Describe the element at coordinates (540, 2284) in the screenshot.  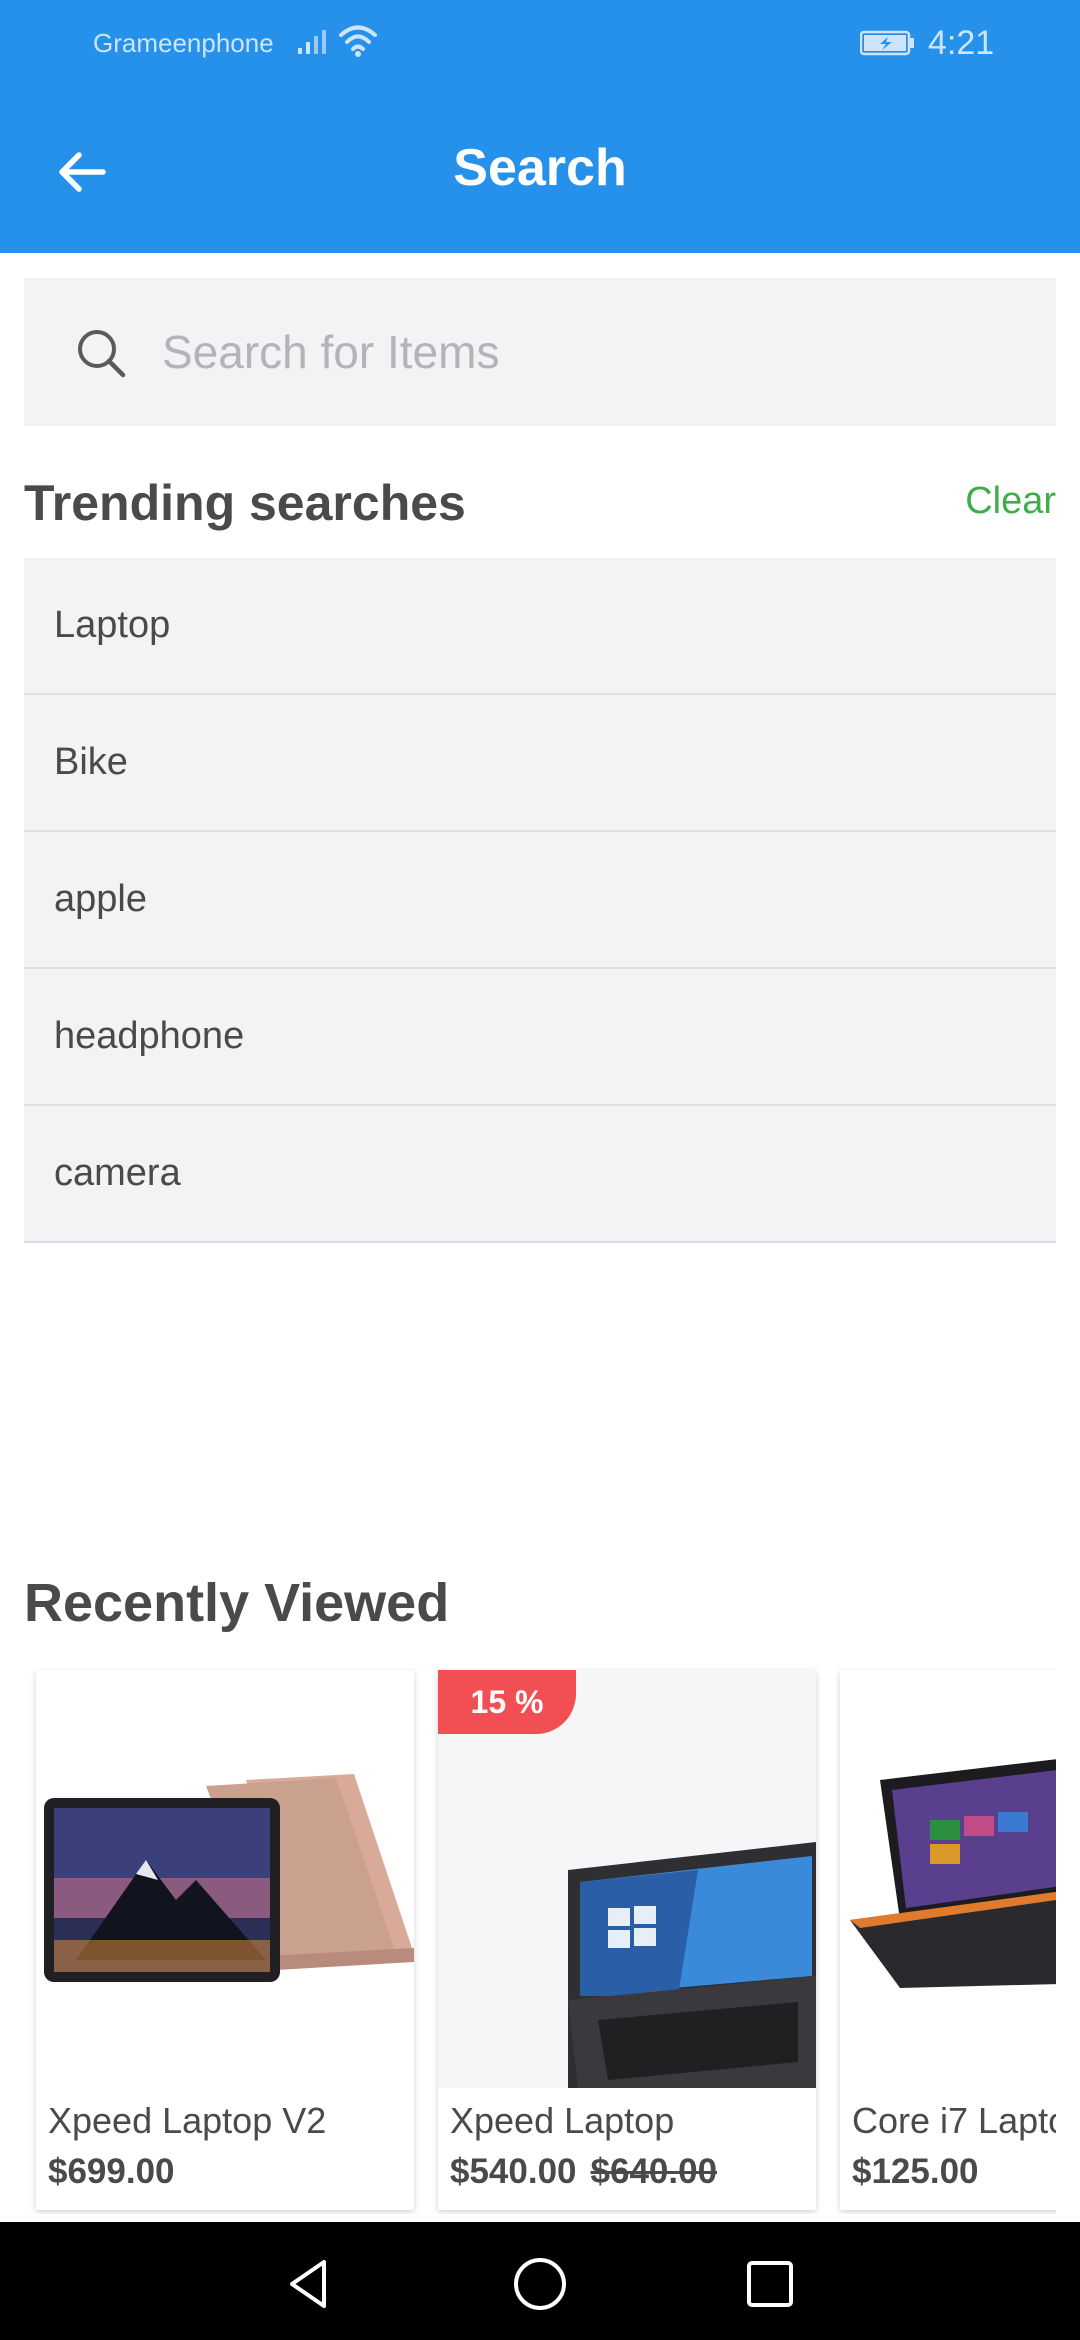
I see `nav-home-icon` at that location.